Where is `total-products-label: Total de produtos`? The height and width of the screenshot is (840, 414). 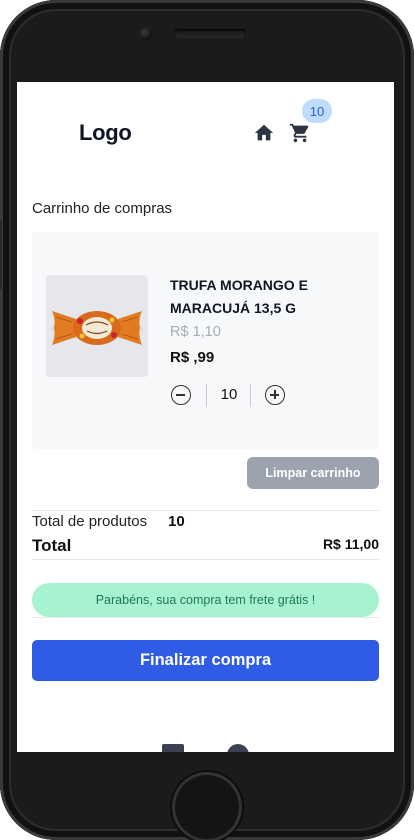
total-products-label: Total de produtos is located at coordinates (90, 521).